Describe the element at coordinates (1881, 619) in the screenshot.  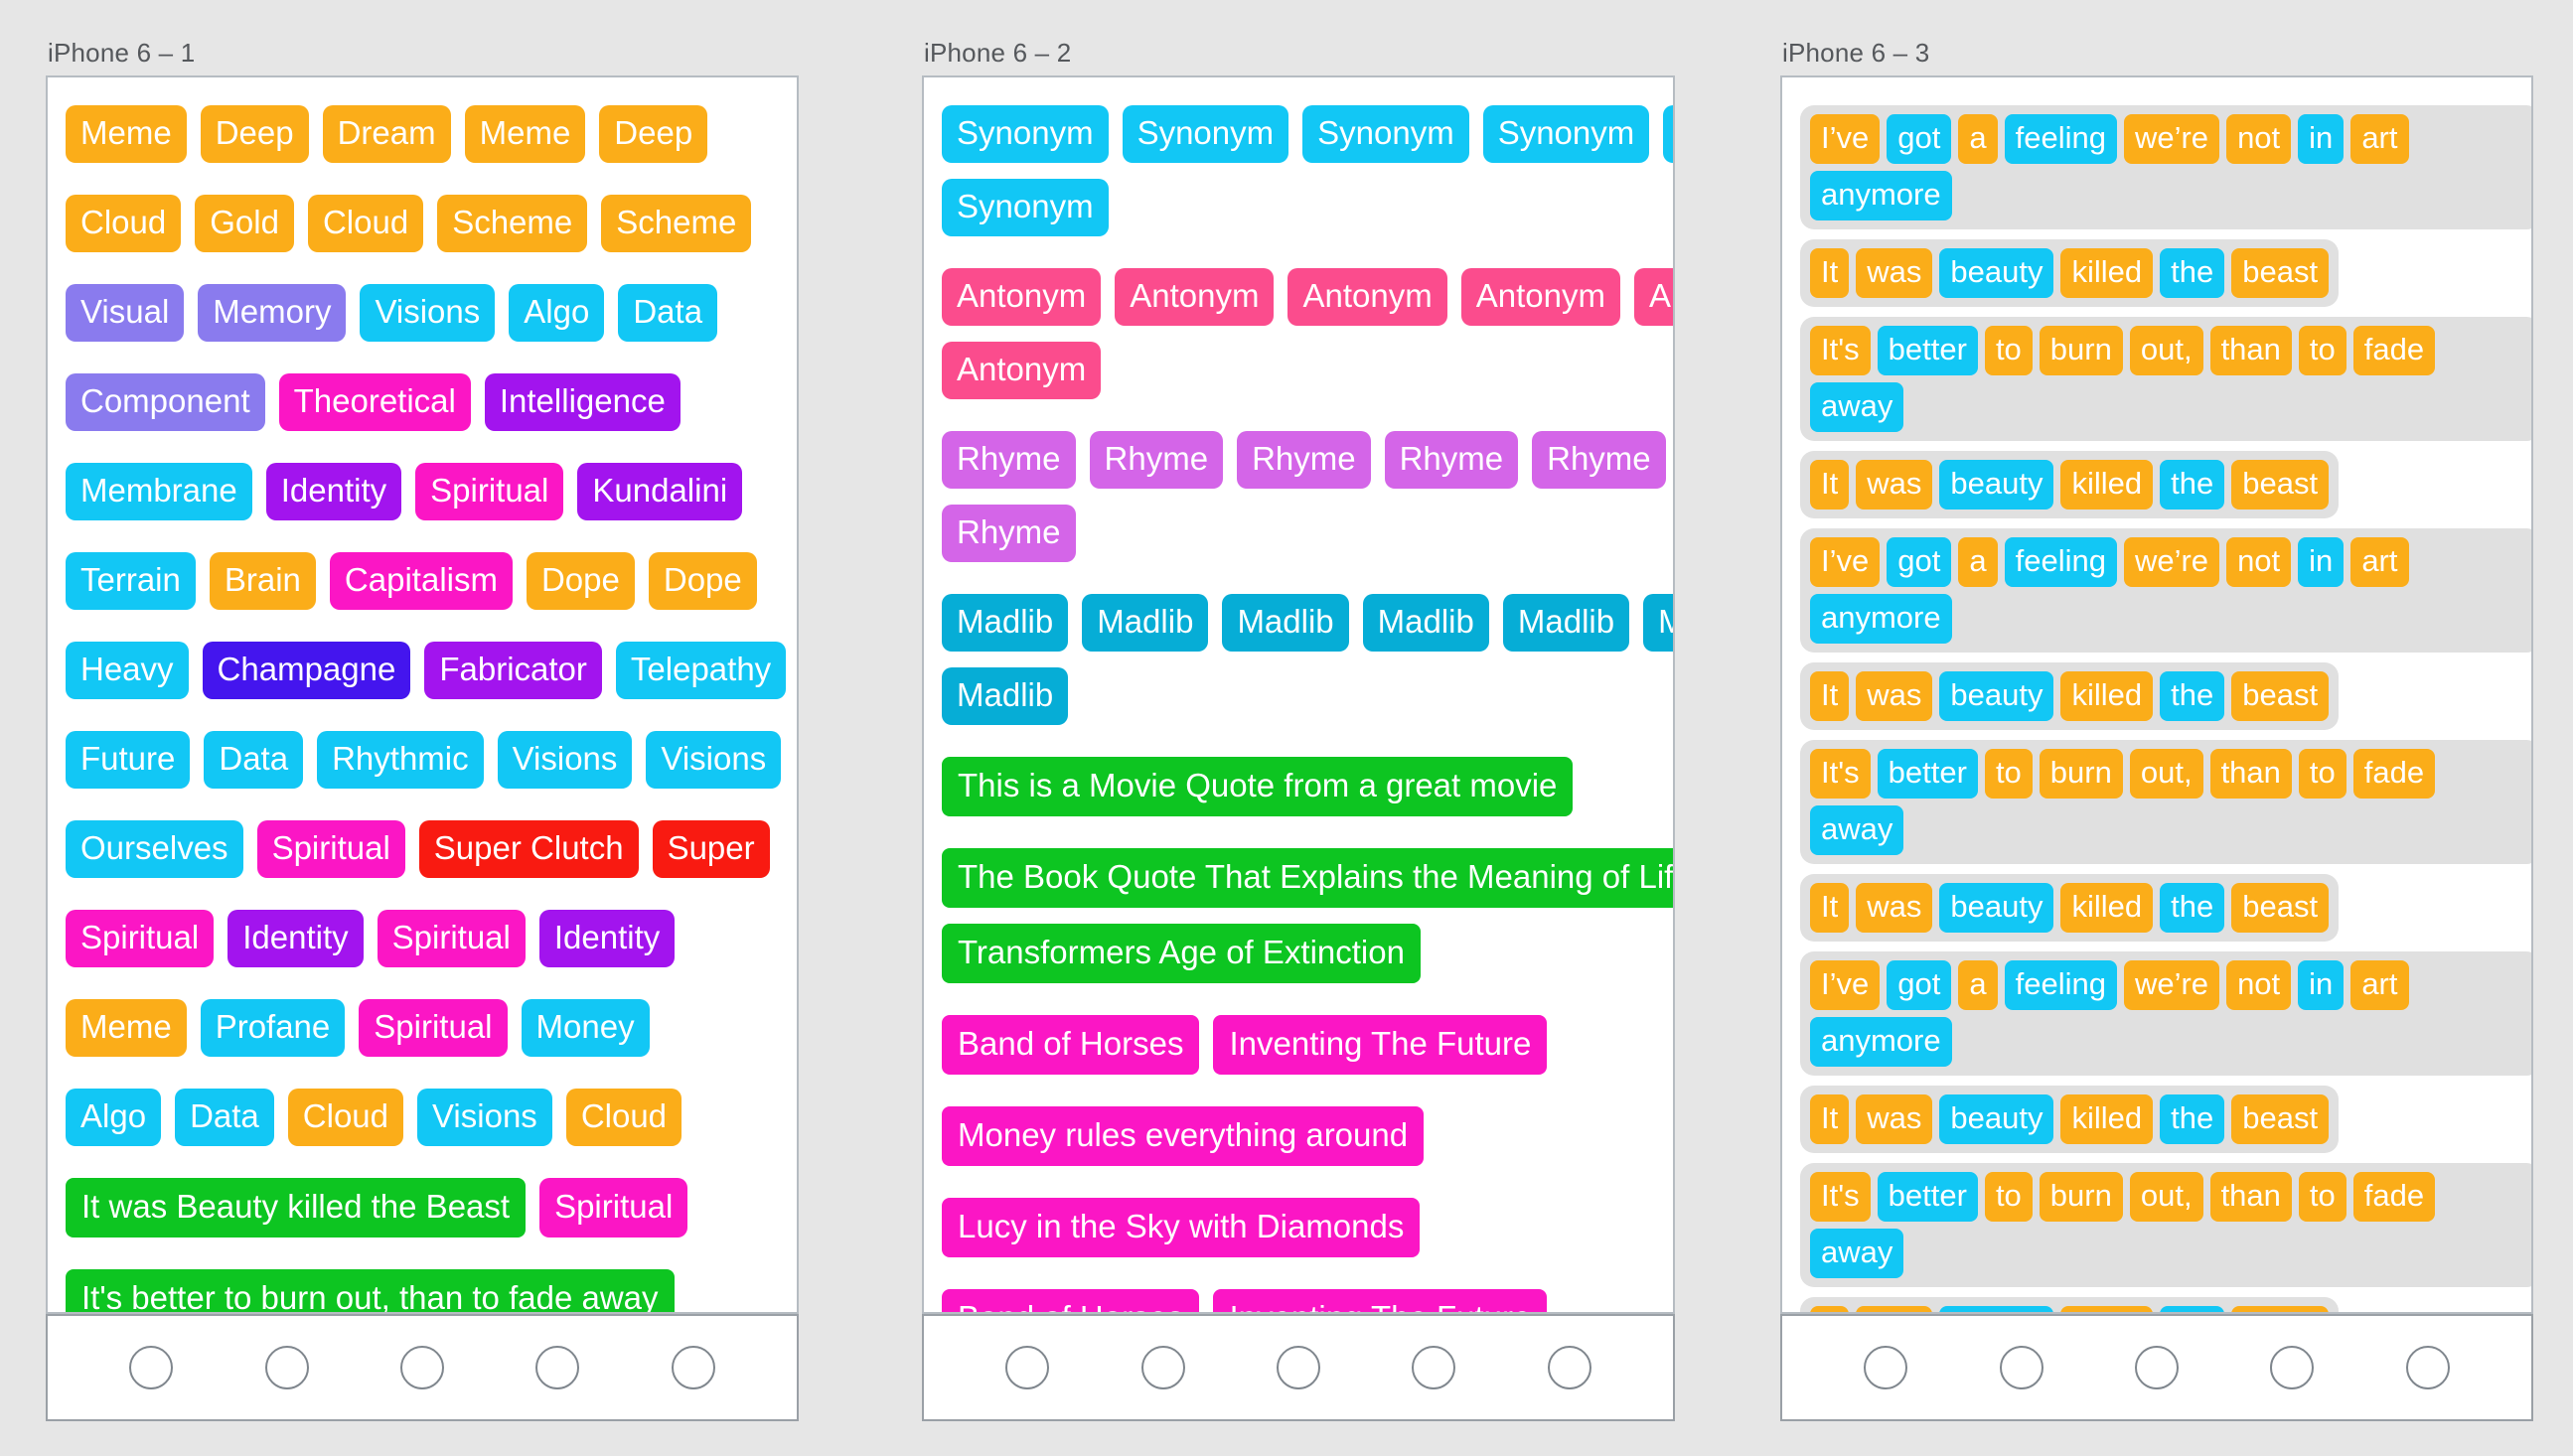
I see `word-chip: anymore` at that location.